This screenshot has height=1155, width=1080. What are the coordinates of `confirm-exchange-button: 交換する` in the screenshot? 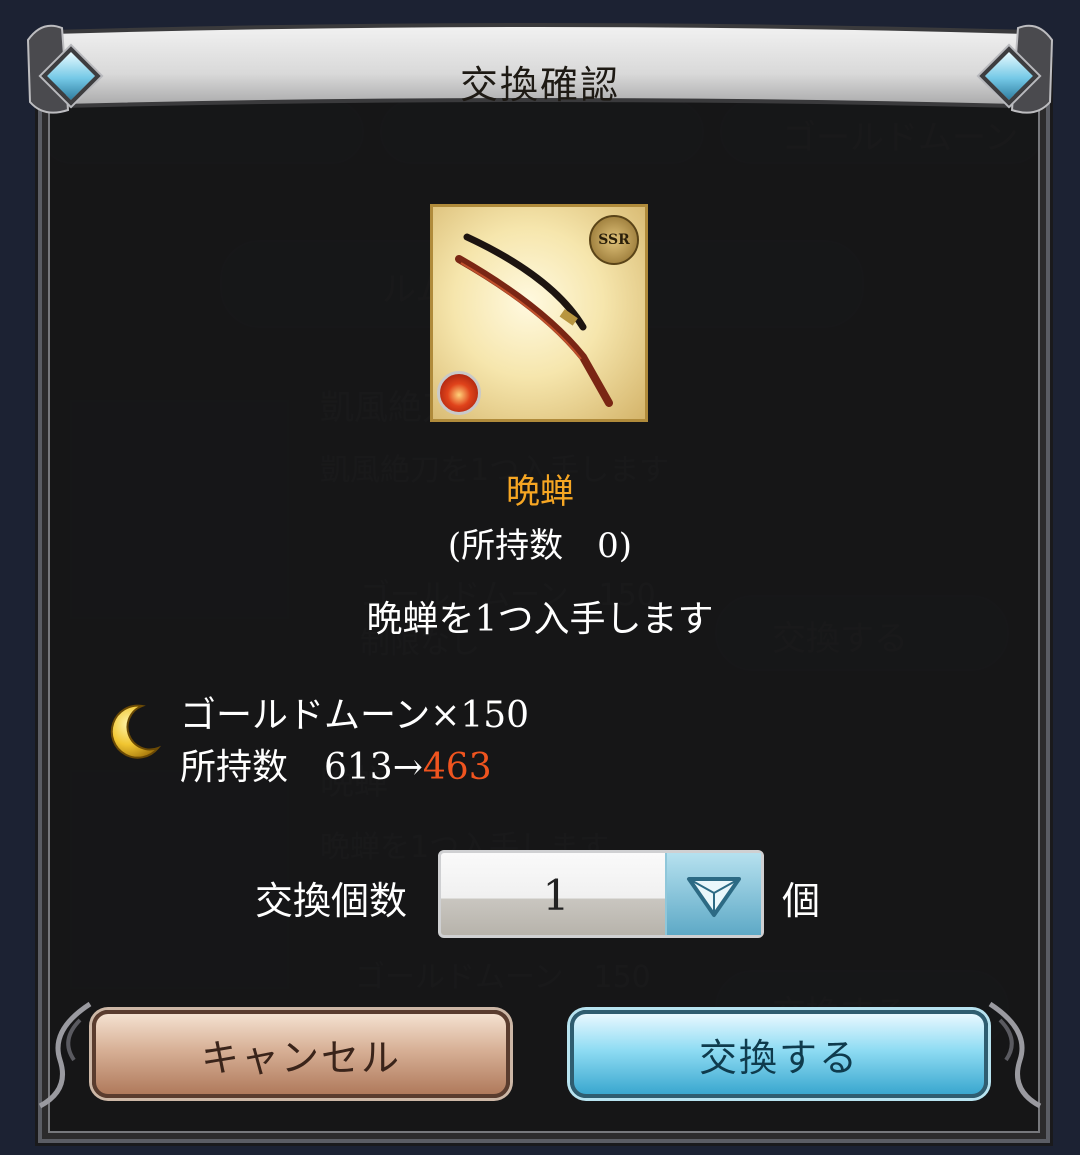 It's located at (779, 1054).